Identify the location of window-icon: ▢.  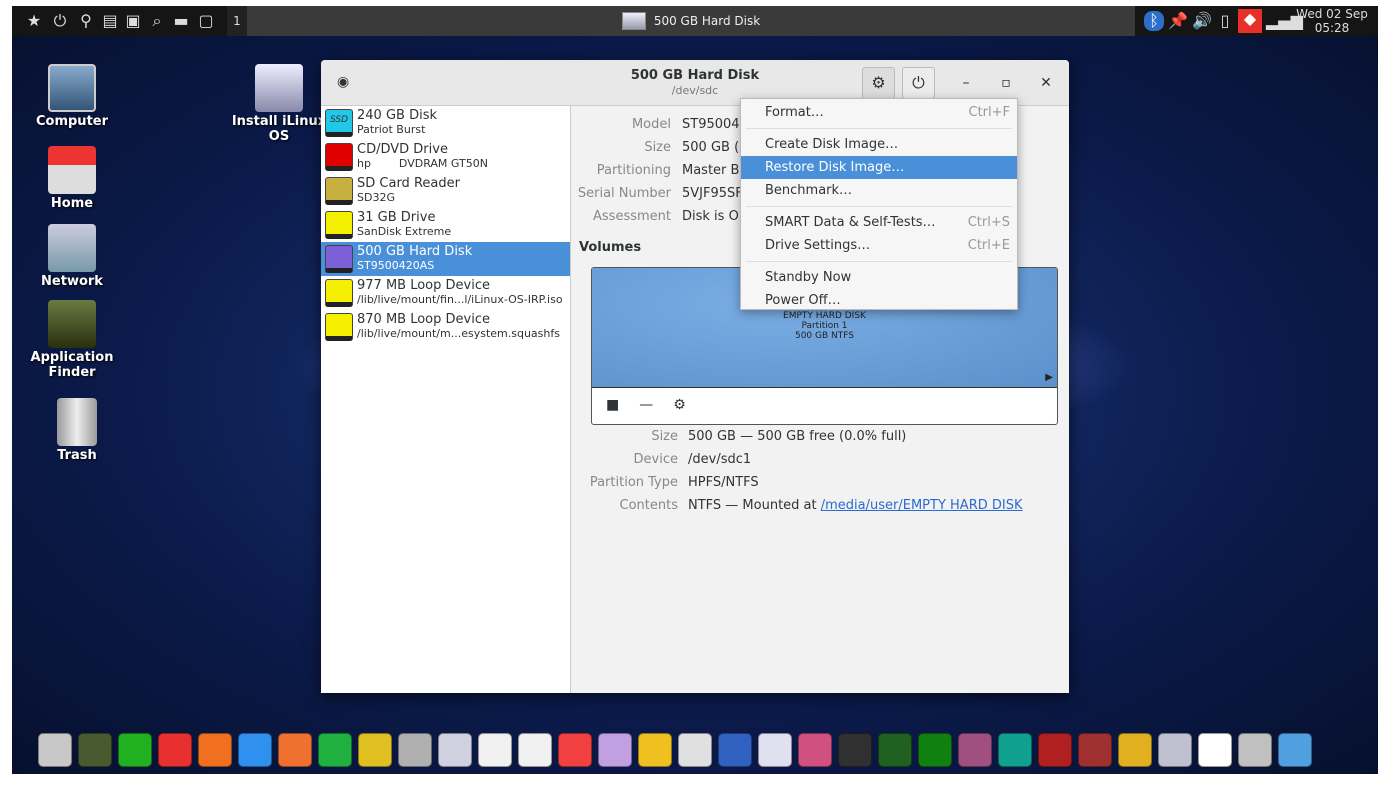
(206, 21).